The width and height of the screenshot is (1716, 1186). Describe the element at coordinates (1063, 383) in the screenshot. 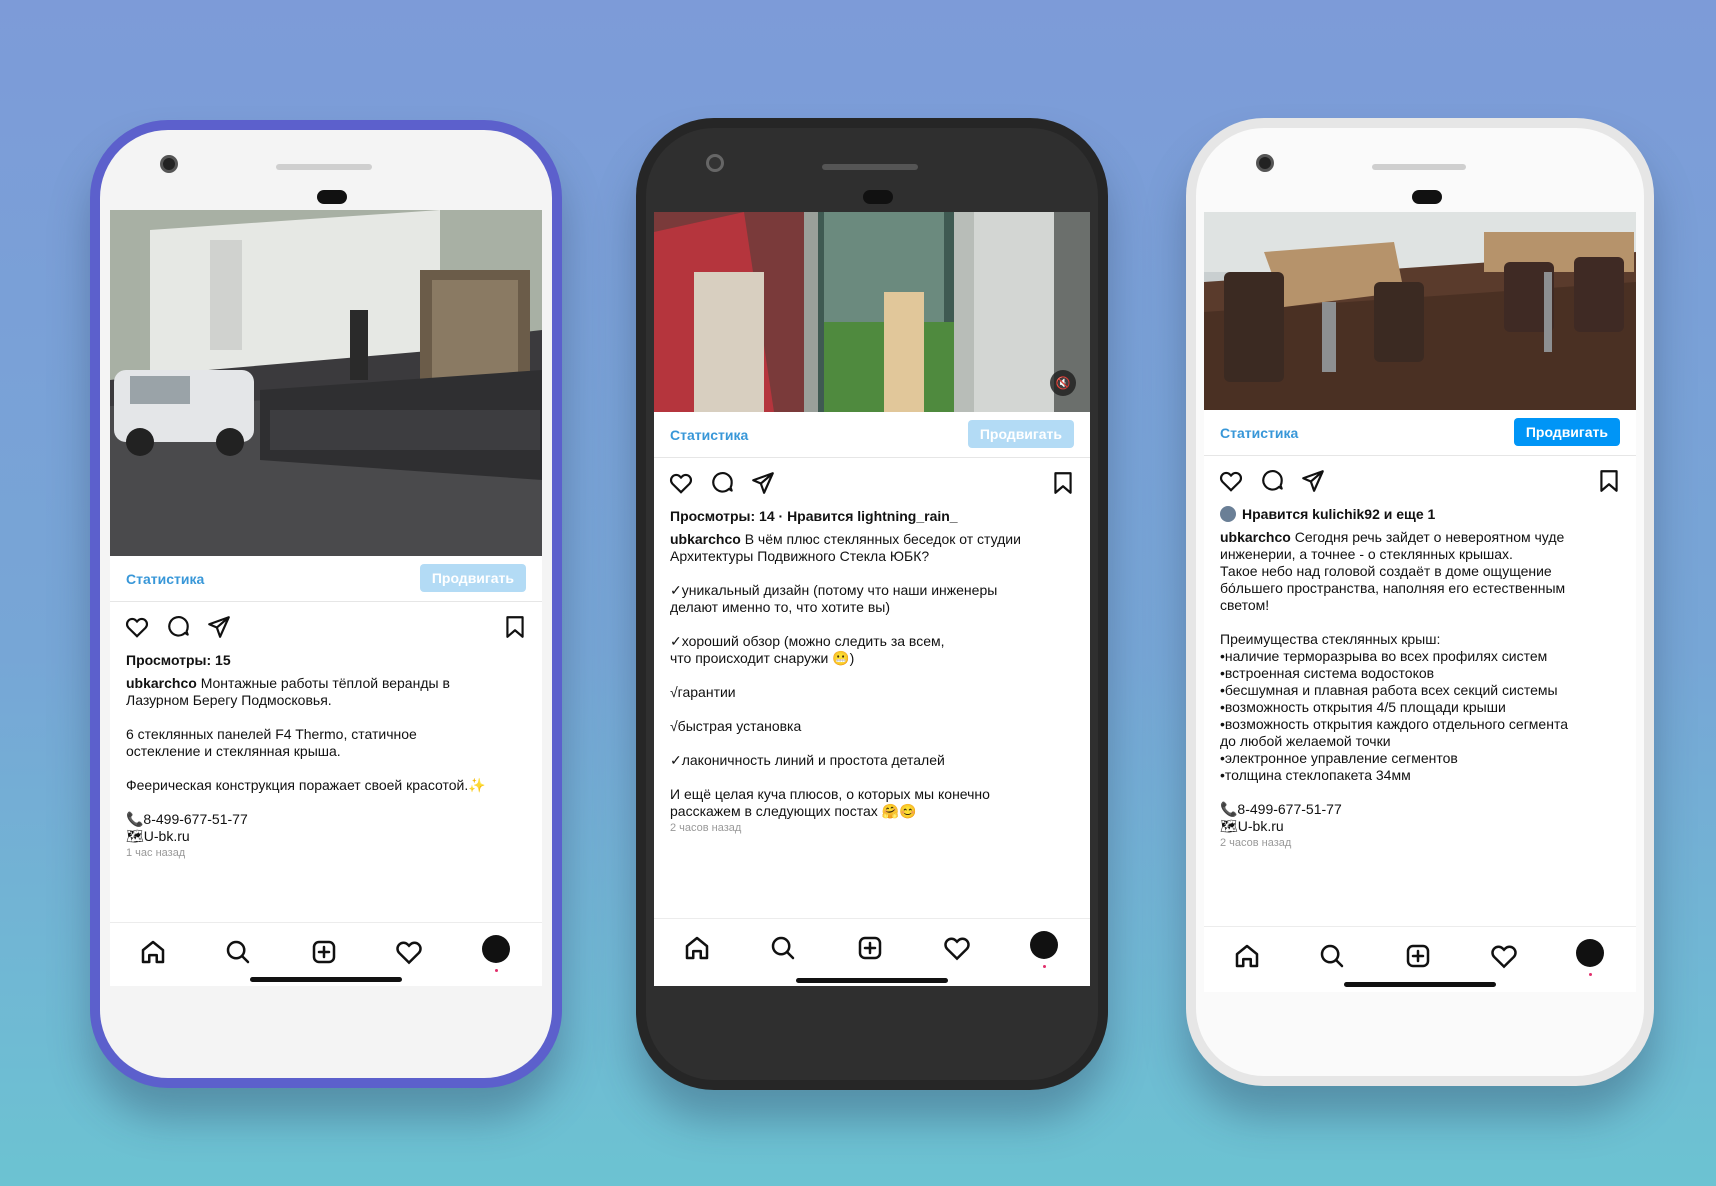

I see `mute-icon: 🔇` at that location.